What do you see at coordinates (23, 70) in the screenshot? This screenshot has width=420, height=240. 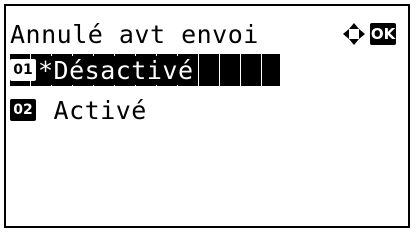 I see `option-number-badge: 01` at bounding box center [23, 70].